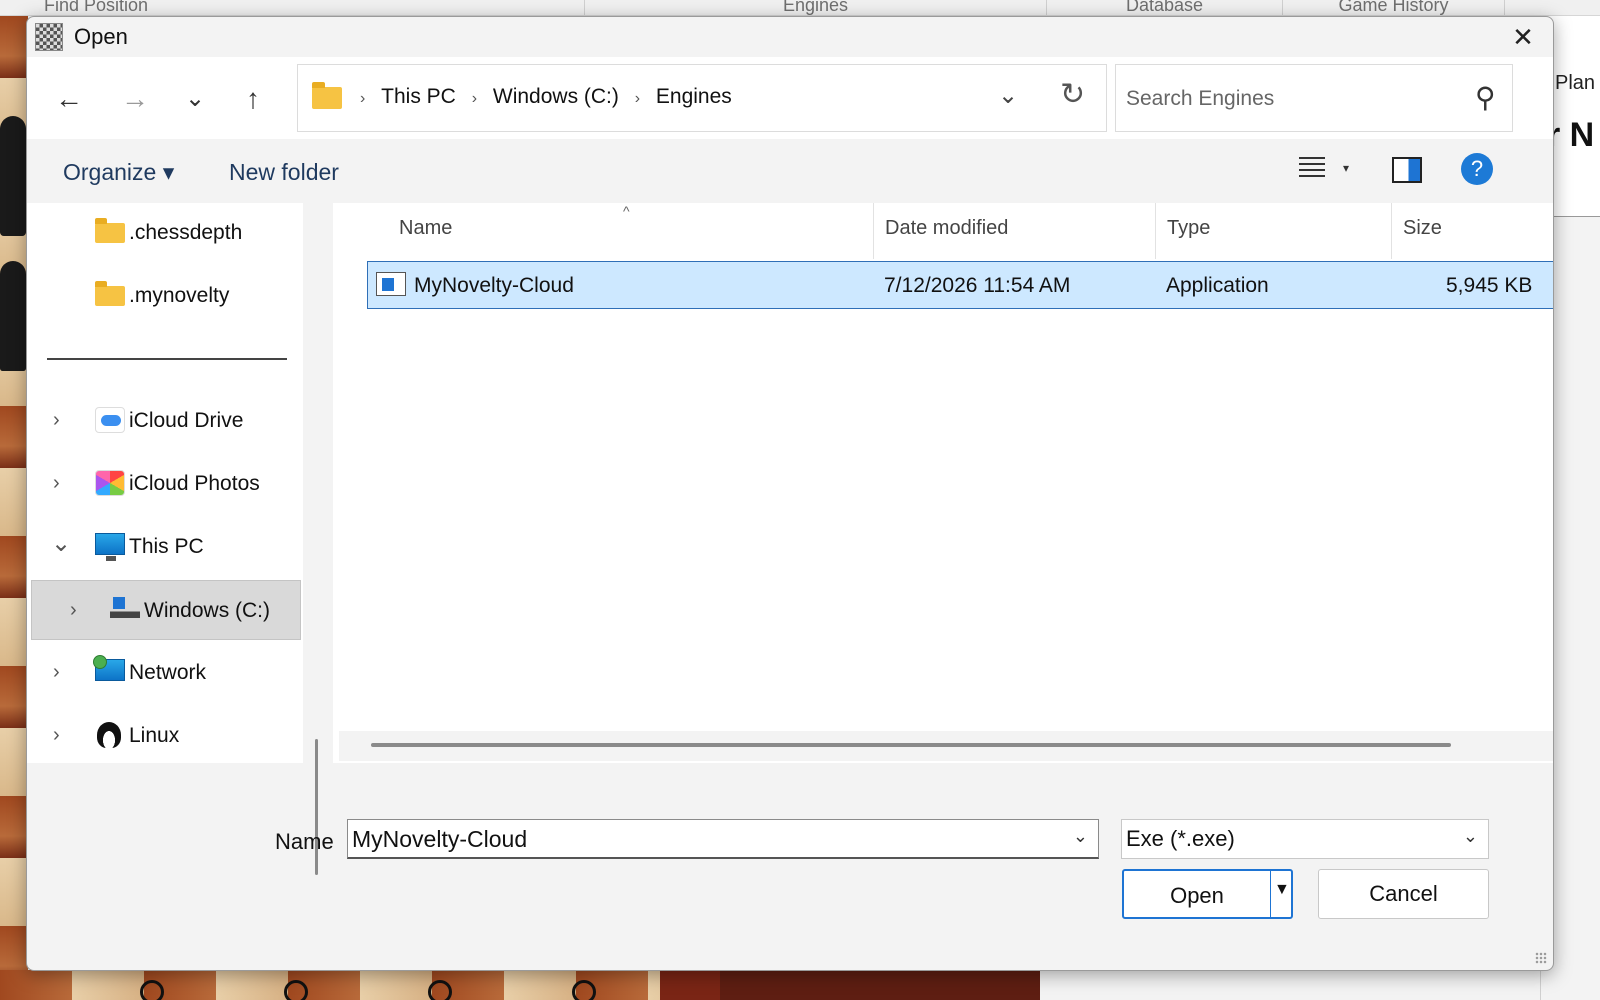 This screenshot has height=1000, width=1600. I want to click on column-header-size: Size, so click(1422, 232).